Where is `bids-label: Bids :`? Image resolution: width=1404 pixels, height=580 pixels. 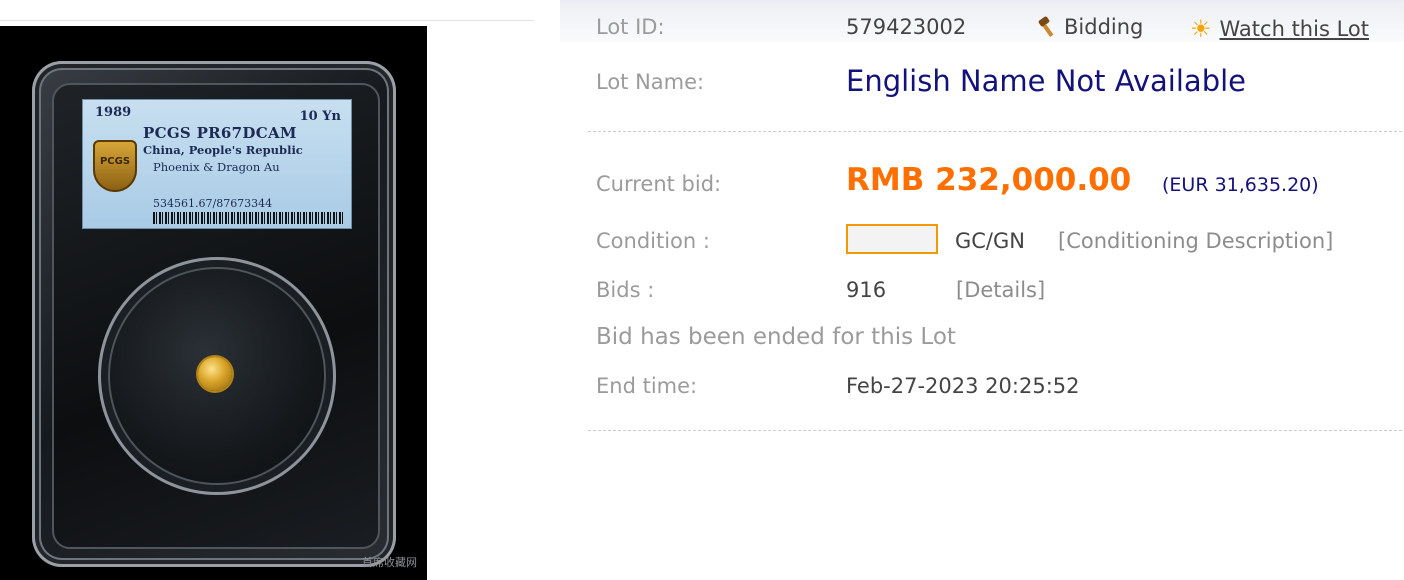 bids-label: Bids : is located at coordinates (625, 290).